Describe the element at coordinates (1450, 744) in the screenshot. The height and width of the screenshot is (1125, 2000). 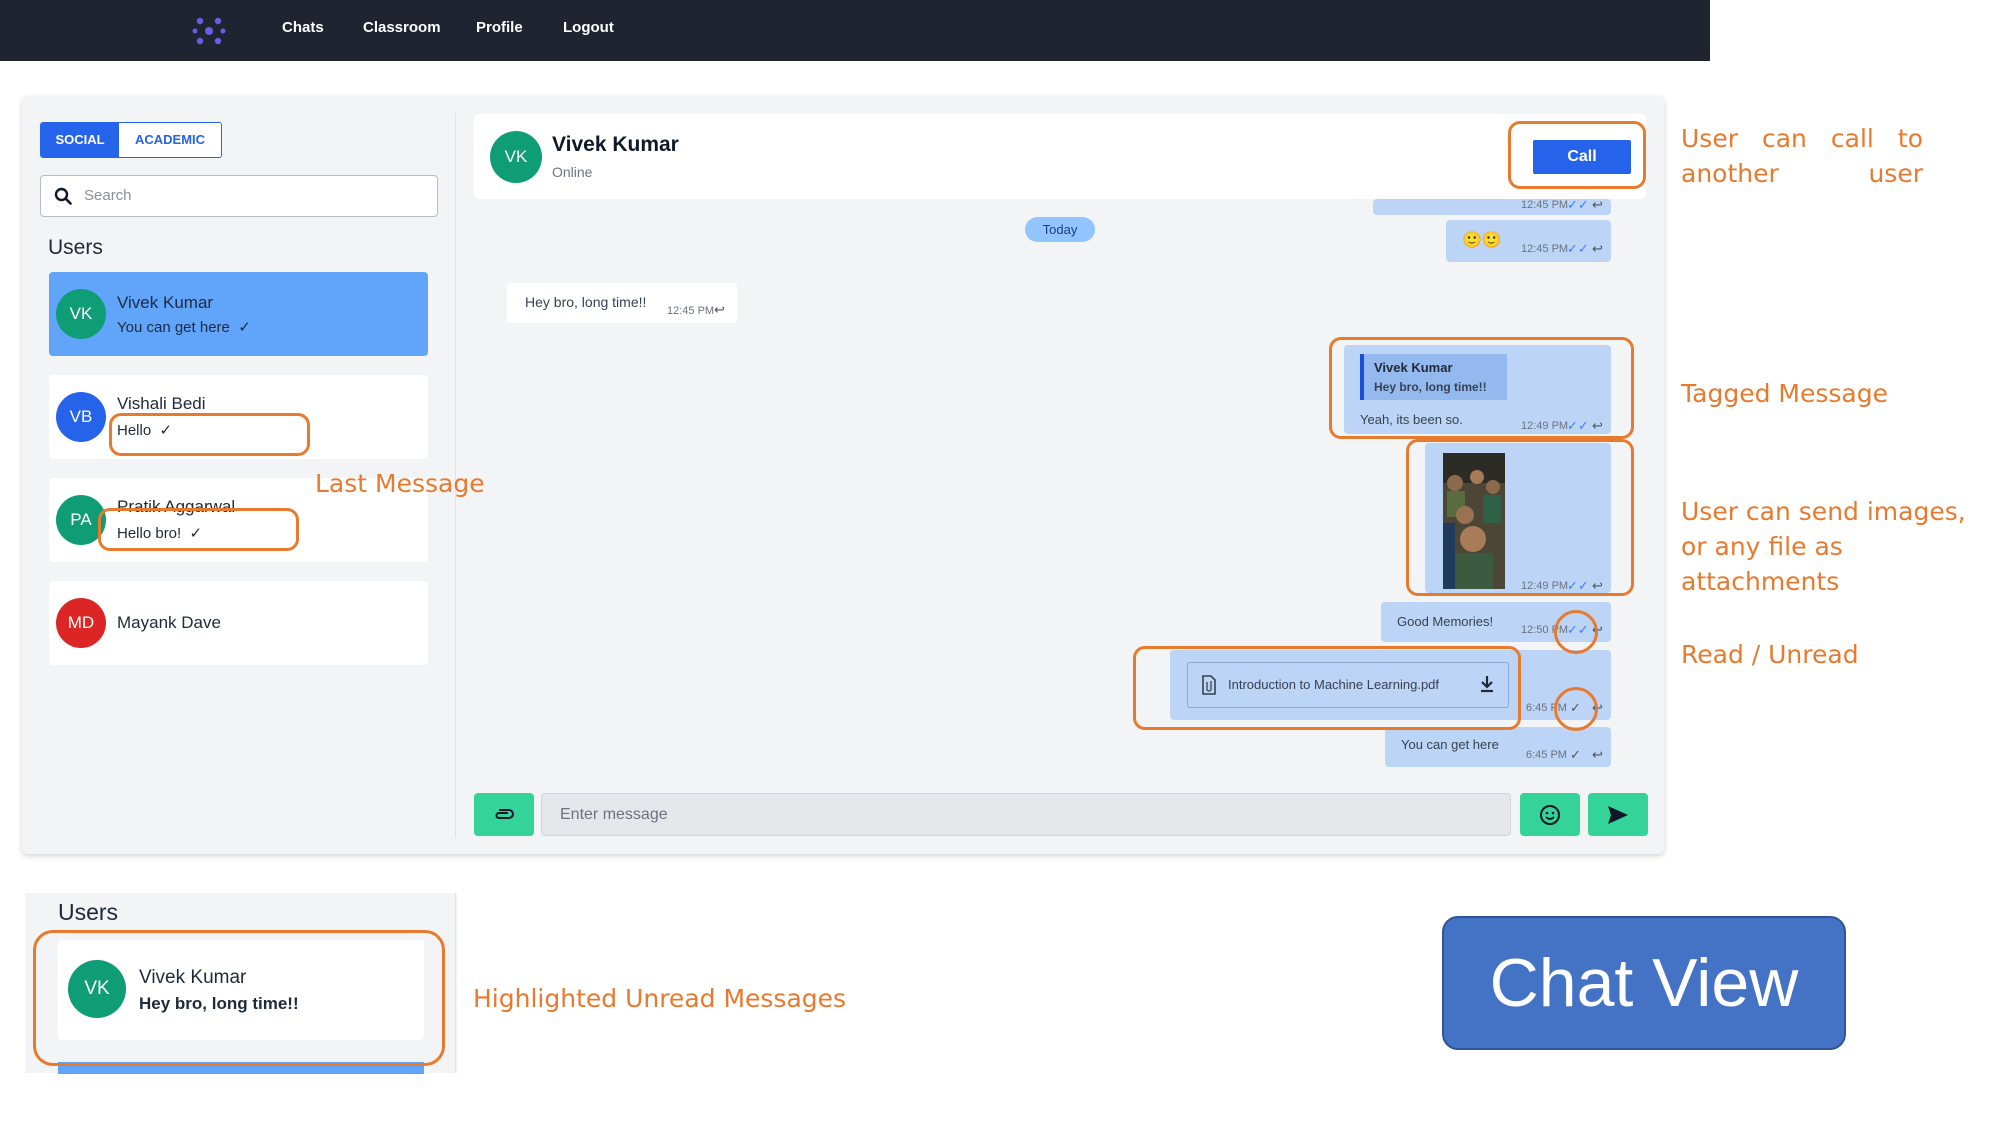
I see `message-text: You can get here` at that location.